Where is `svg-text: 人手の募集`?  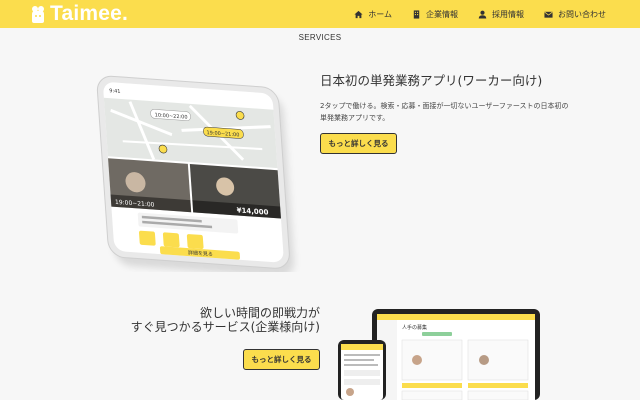 svg-text: 人手の募集 is located at coordinates (414, 327).